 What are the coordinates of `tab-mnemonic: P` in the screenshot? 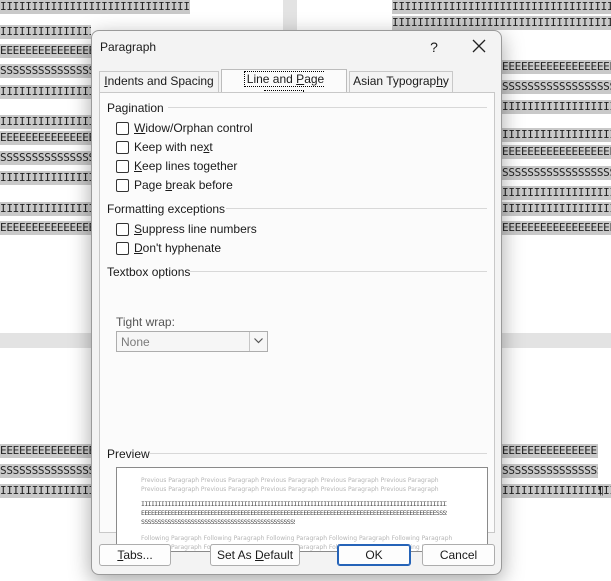 It's located at (300, 79).